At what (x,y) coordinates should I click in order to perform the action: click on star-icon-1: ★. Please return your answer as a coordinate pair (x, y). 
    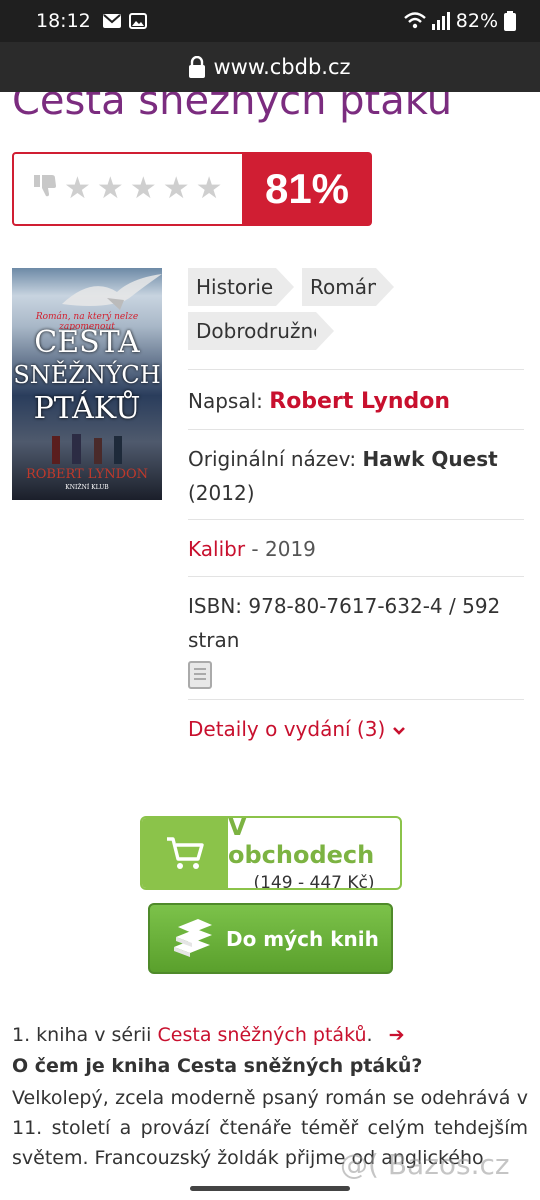
    Looking at the image, I should click on (77, 189).